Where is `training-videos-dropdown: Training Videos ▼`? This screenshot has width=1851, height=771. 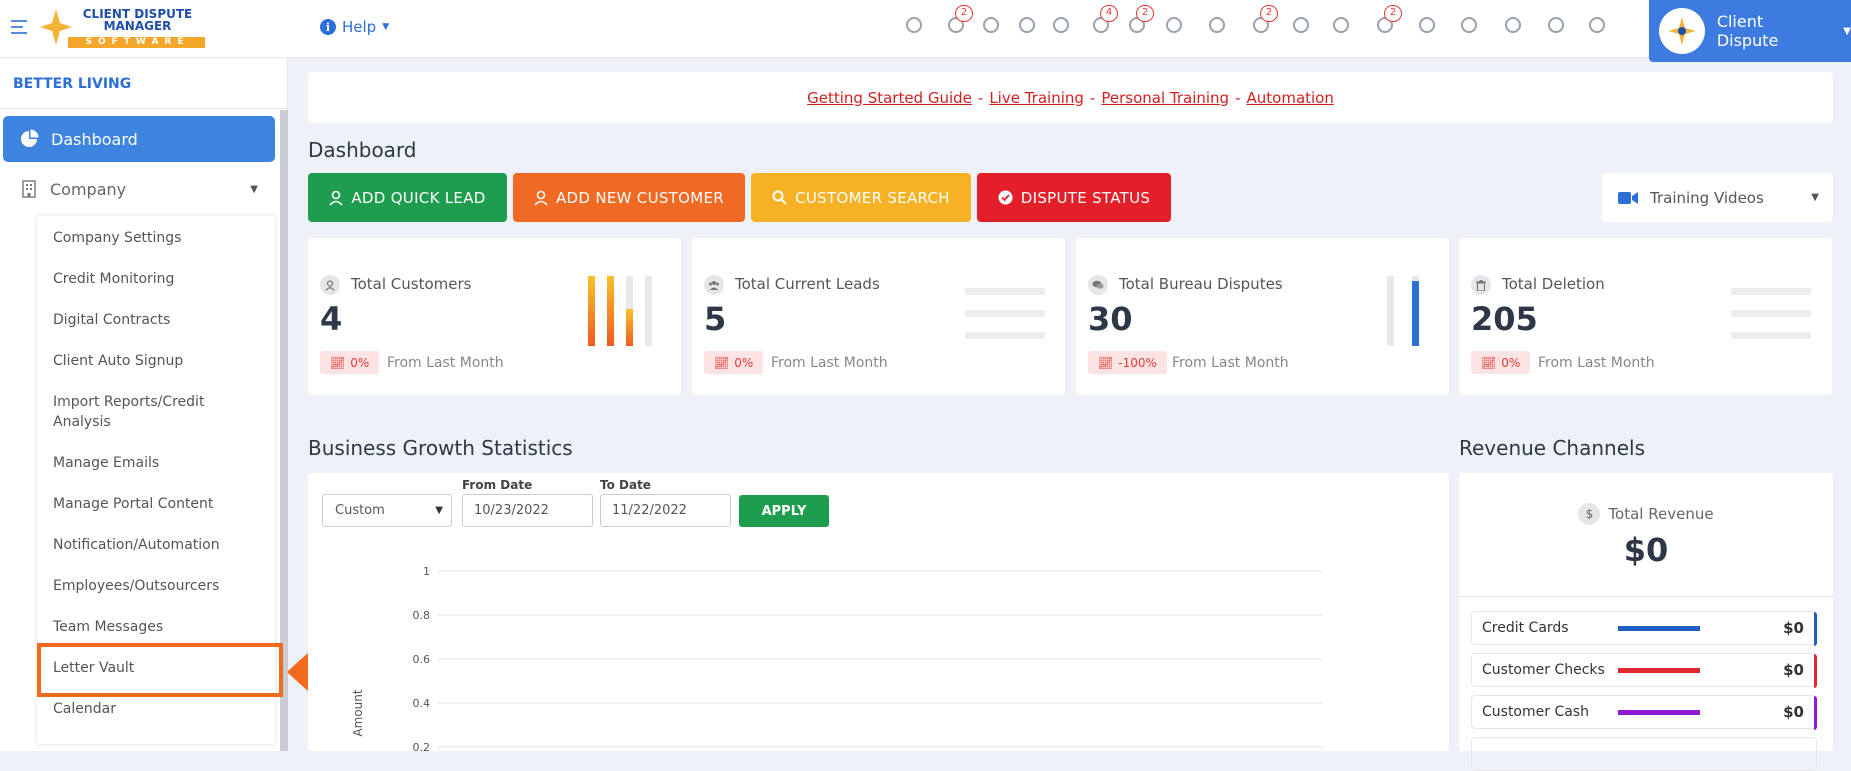
training-videos-dropdown: Training Videos ▼ is located at coordinates (1717, 197).